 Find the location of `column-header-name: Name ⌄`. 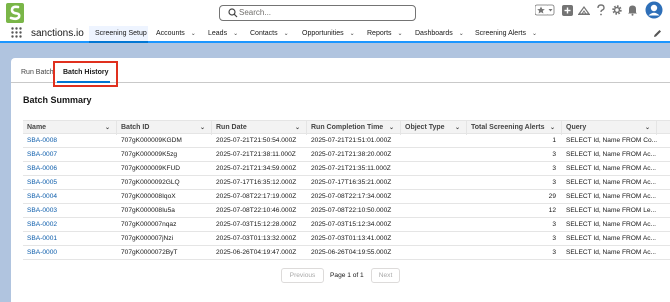

column-header-name: Name ⌄ is located at coordinates (70, 128).